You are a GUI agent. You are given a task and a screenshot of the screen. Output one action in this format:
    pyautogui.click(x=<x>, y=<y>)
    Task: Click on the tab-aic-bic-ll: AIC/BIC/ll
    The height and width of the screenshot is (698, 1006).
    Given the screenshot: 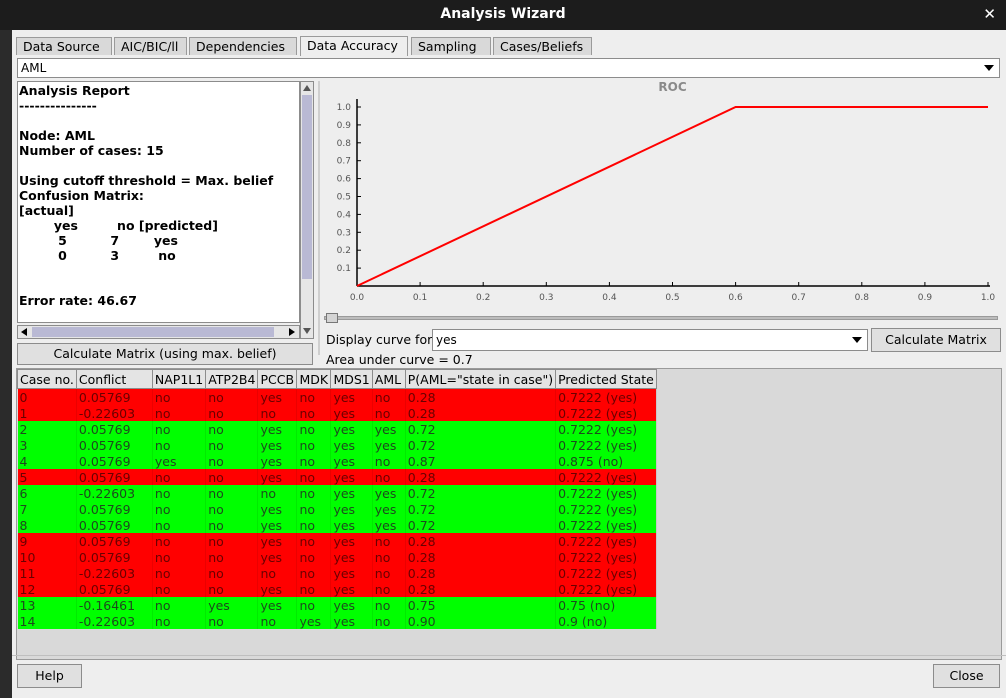 What is the action you would take?
    pyautogui.click(x=150, y=46)
    